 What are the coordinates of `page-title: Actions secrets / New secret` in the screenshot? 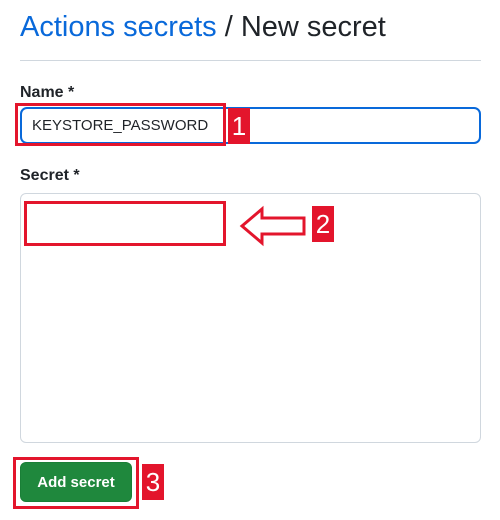 It's located at (250, 27).